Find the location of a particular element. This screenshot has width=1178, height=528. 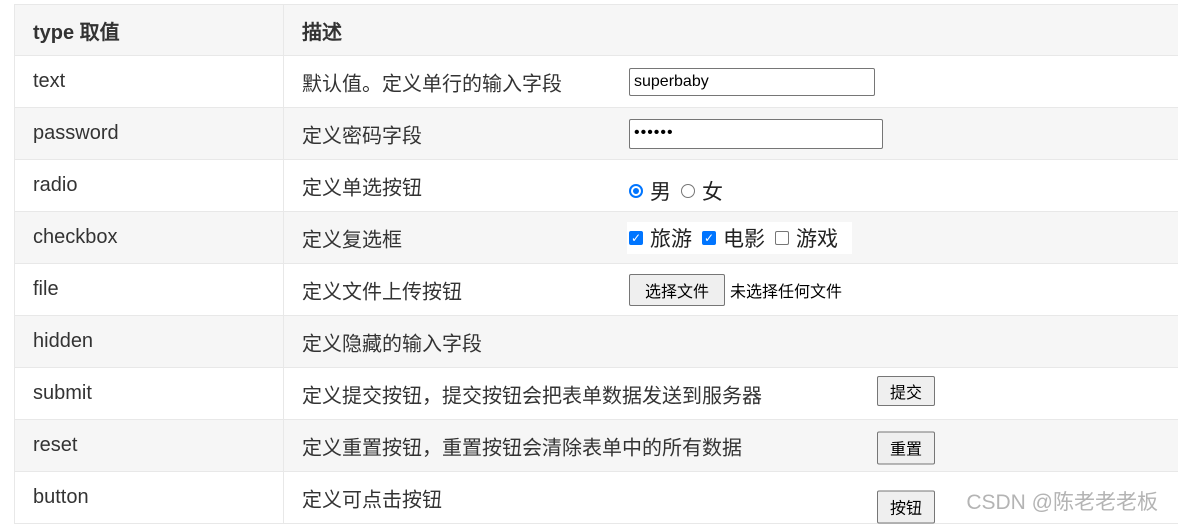

desc-text: 定义密码字段 is located at coordinates (362, 136).